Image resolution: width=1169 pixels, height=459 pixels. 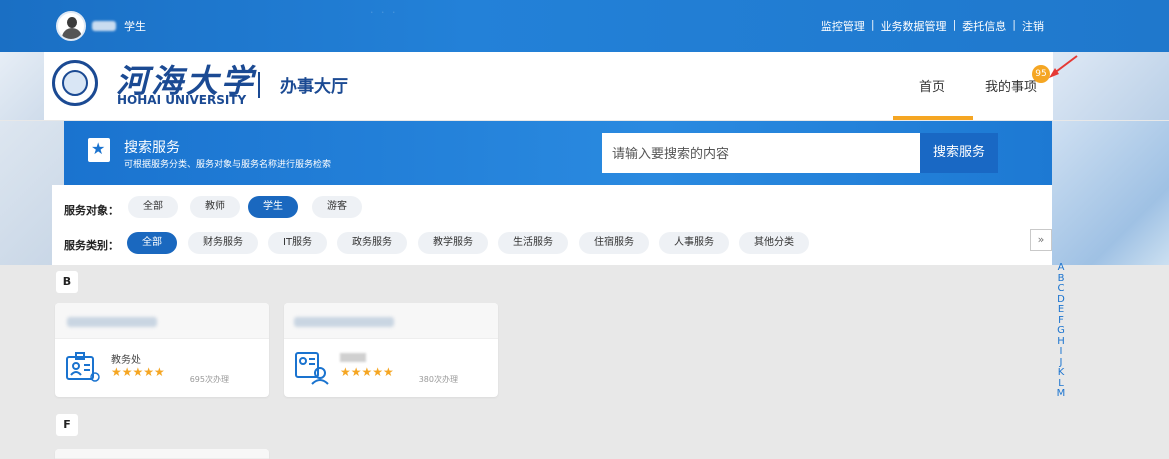 What do you see at coordinates (1033, 26) in the screenshot?
I see `link-logout: 注销` at bounding box center [1033, 26].